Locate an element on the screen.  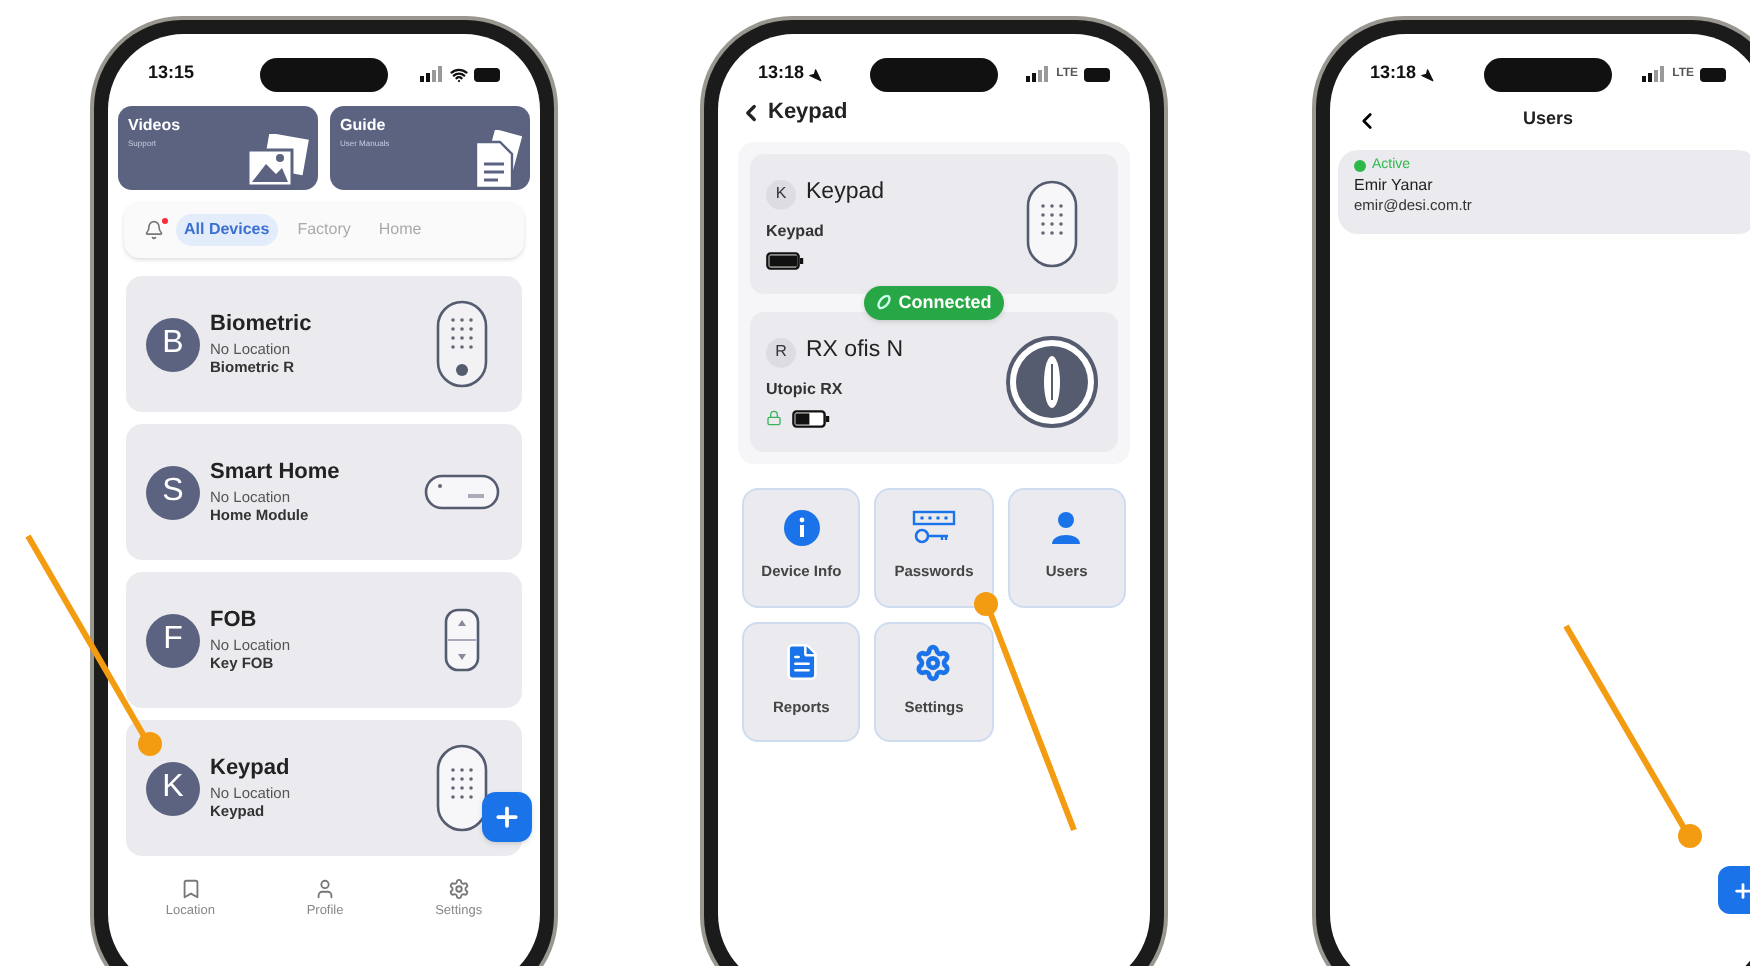
device-avatar: F is located at coordinates (173, 640).